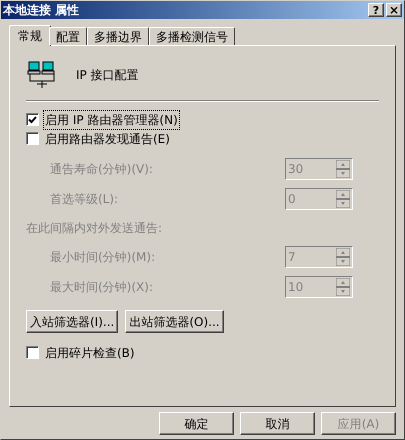 The width and height of the screenshot is (405, 440). What do you see at coordinates (103, 257) in the screenshot?
I see `field-label: 最小时间(分钟)(M):` at bounding box center [103, 257].